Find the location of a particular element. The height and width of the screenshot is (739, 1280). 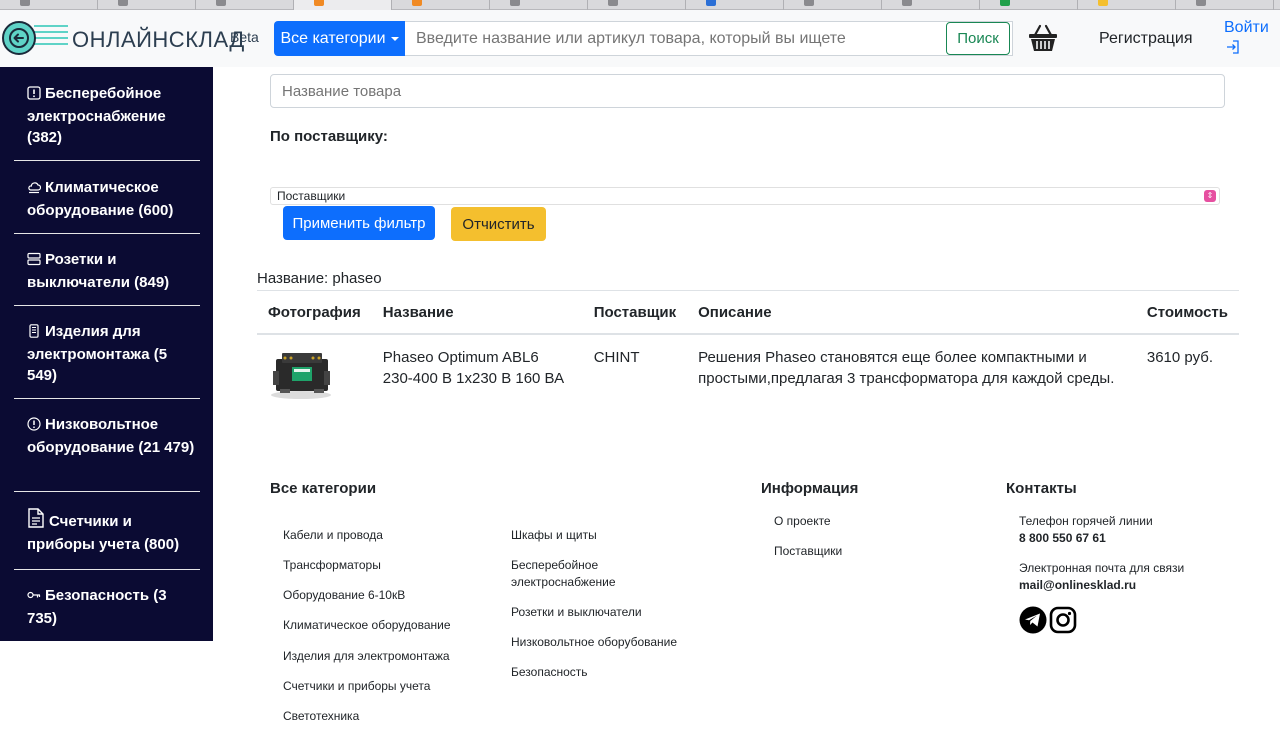

sidebar-item-installation: Изделия для электромонтажа (5 549) is located at coordinates (107, 358).